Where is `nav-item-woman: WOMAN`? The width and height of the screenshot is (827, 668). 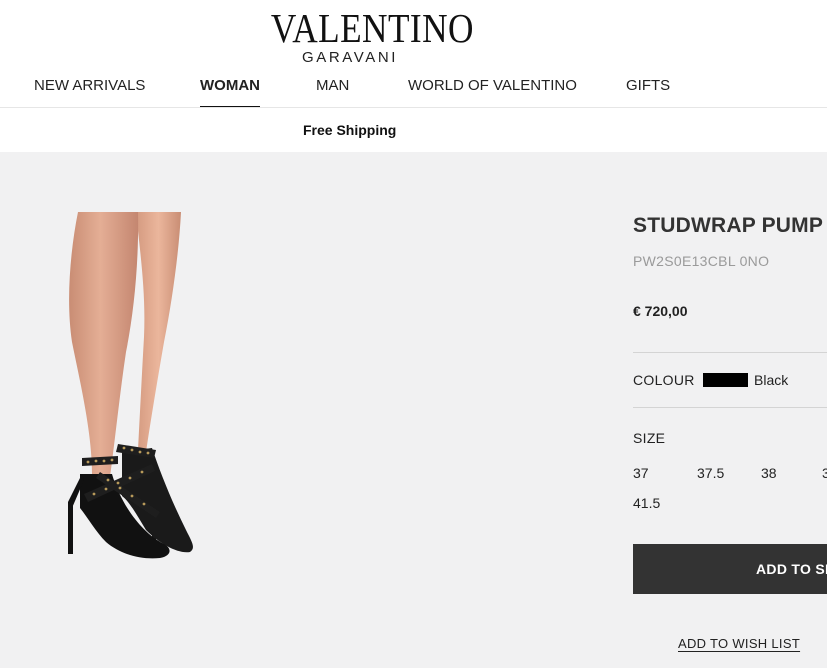
nav-item-woman: WOMAN is located at coordinates (230, 92).